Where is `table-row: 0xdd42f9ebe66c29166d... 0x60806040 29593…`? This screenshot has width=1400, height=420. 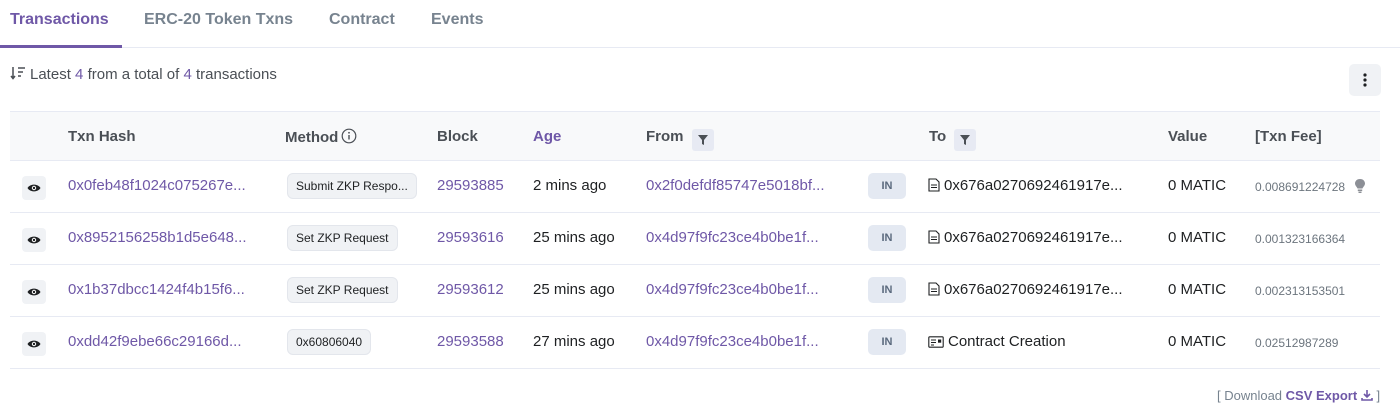 table-row: 0xdd42f9ebe66c29166d... 0x60806040 29593… is located at coordinates (695, 343).